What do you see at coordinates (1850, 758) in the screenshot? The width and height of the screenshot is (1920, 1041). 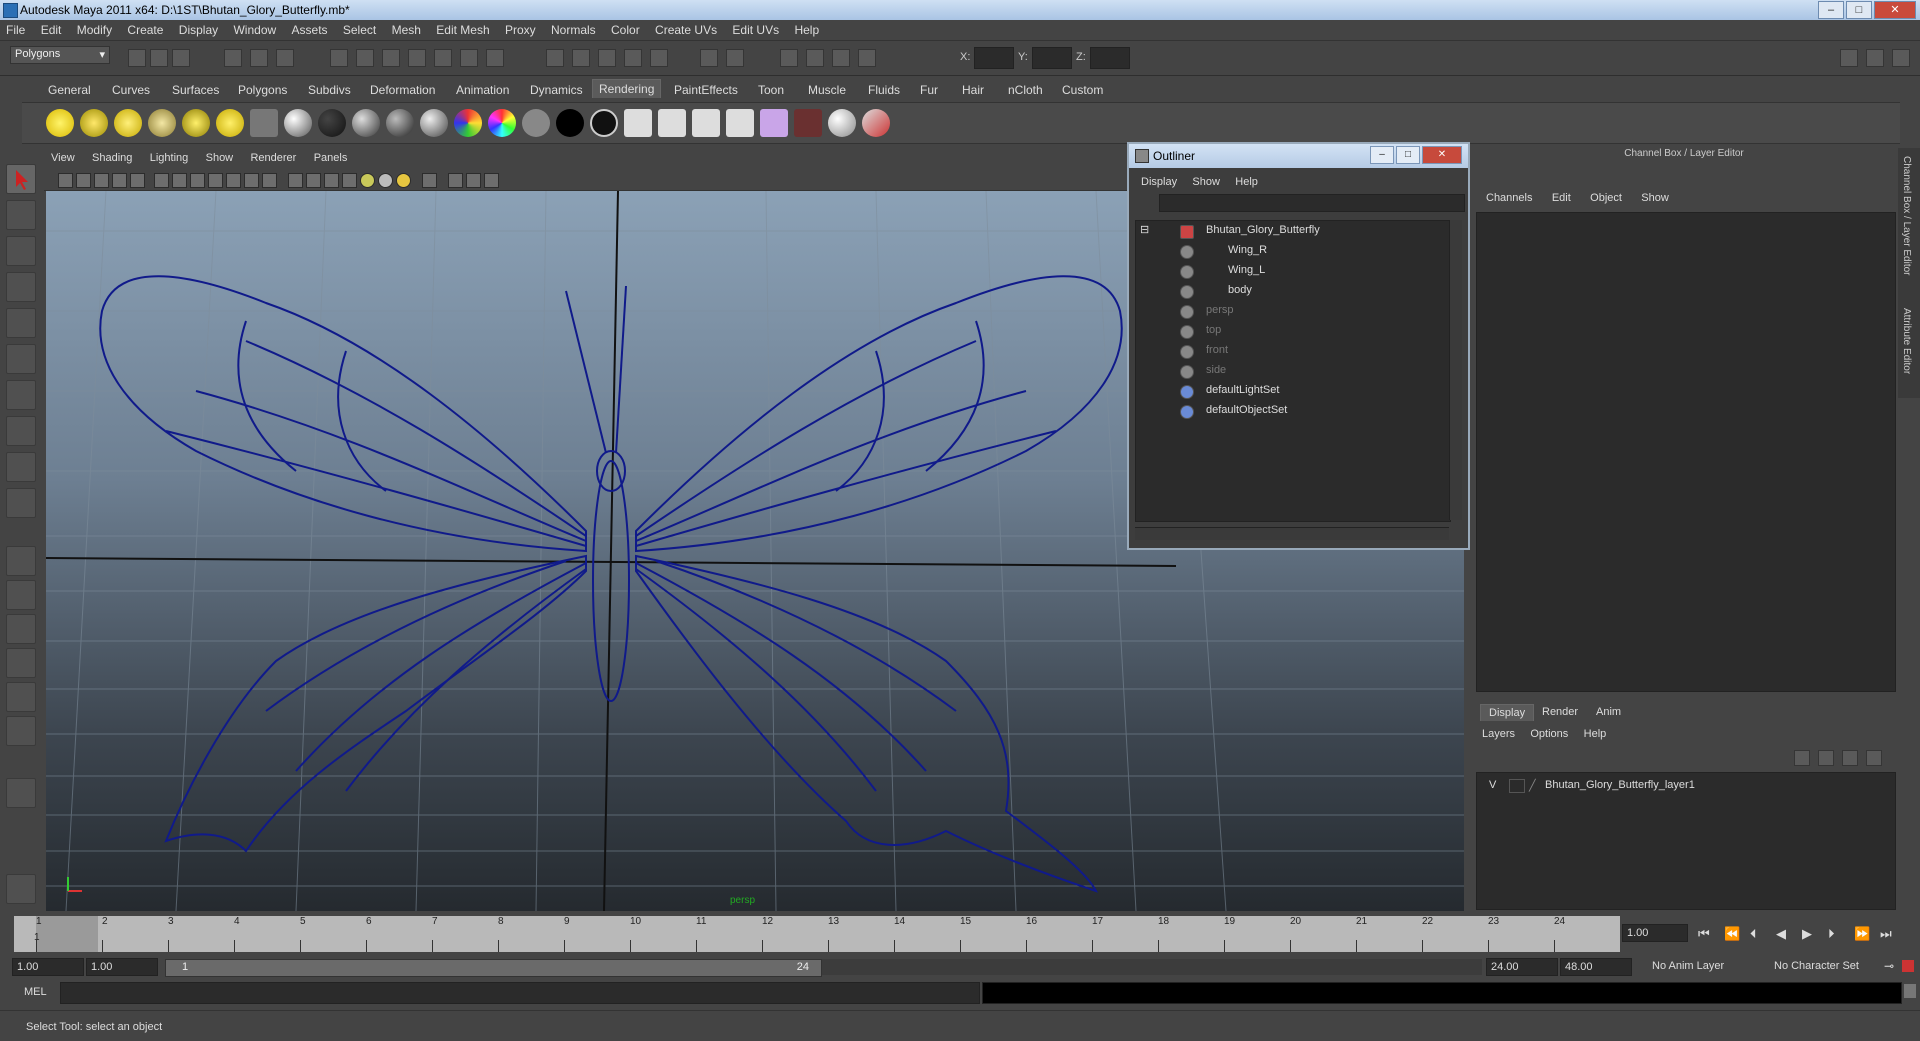 I see `new-layer-icon` at bounding box center [1850, 758].